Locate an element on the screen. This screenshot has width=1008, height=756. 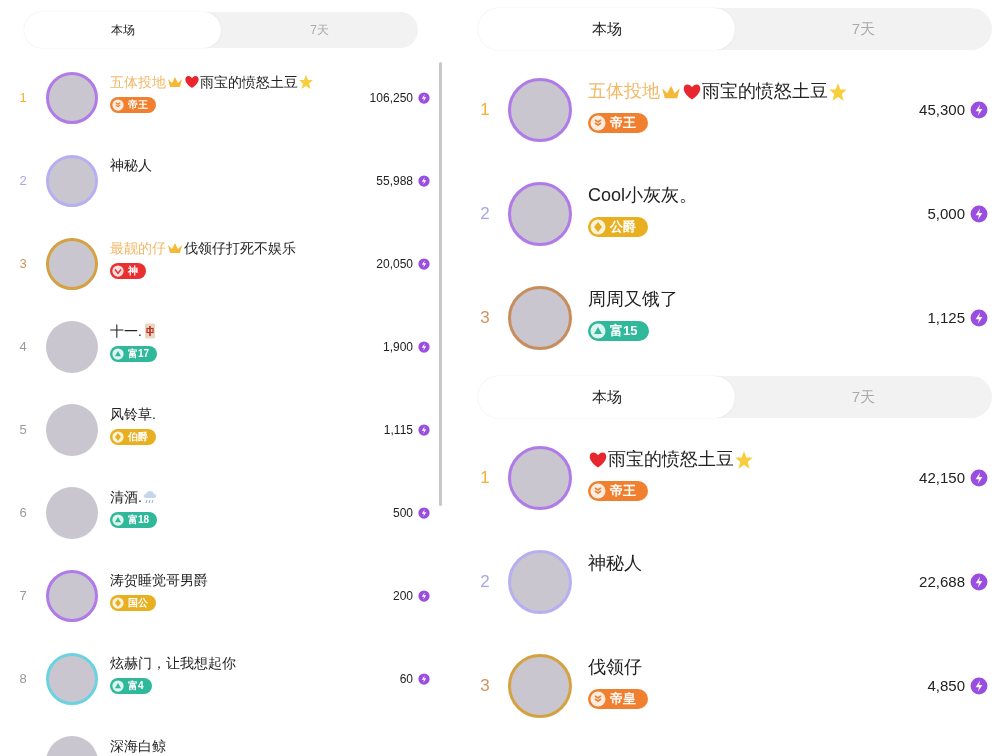
level-badge: 富4 is located at coordinates (131, 685).